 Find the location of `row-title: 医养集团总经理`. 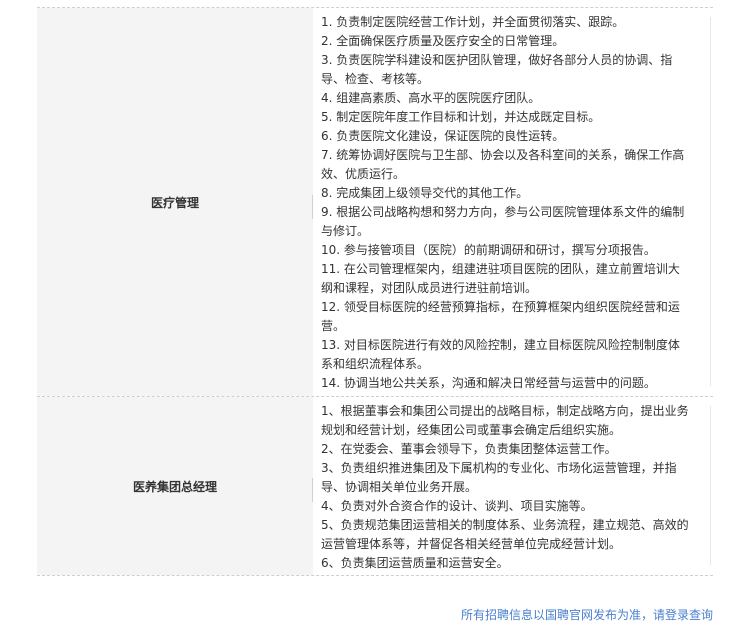

row-title: 医养集团总经理 is located at coordinates (174, 486).